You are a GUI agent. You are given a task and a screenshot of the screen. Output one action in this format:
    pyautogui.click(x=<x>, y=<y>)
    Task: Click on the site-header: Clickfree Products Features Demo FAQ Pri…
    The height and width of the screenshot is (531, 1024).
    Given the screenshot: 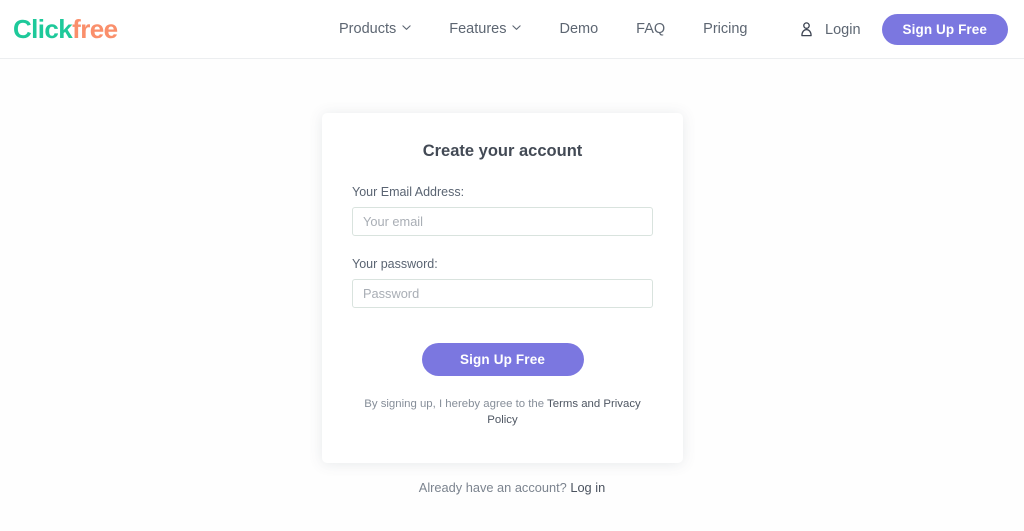 What is the action you would take?
    pyautogui.click(x=512, y=29)
    